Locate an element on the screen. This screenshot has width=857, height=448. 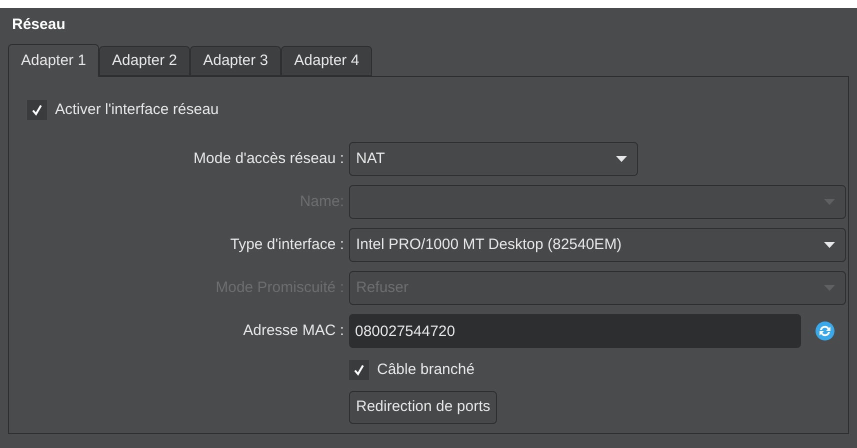
dropdown: Intel PRO/1000 MT Desktop (82540EM) is located at coordinates (597, 245).